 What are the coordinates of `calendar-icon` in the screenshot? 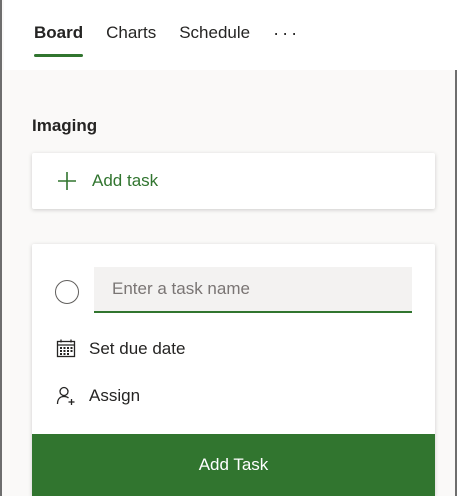 It's located at (66, 349).